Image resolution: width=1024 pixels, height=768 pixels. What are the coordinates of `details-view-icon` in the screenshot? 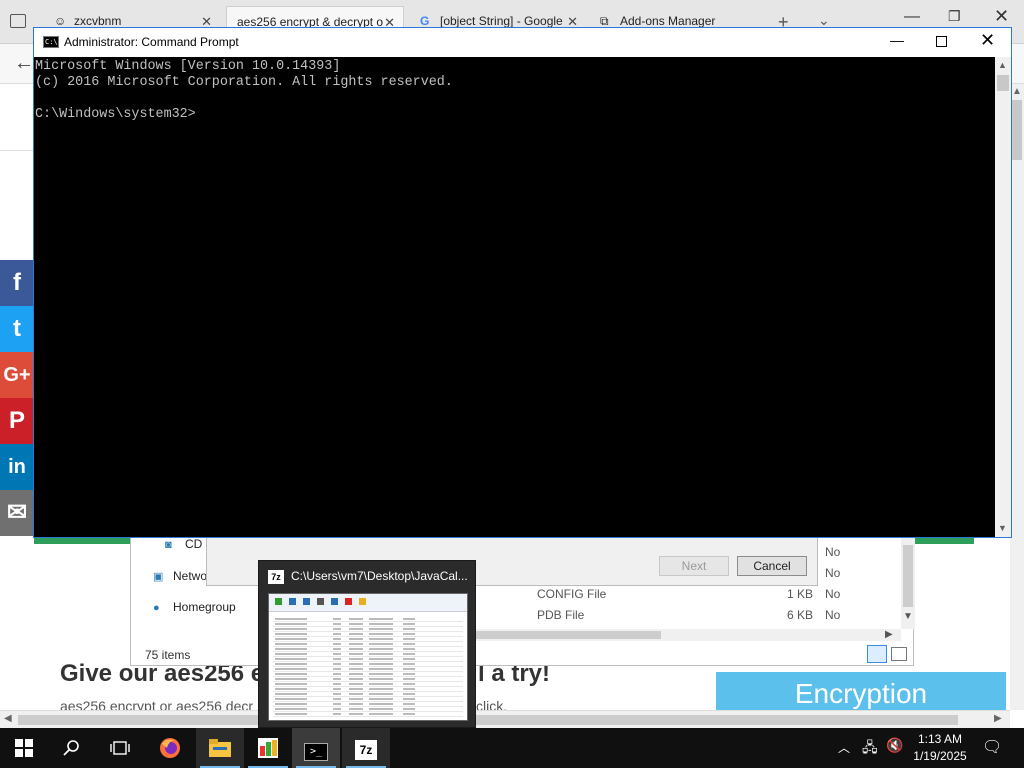 It's located at (877, 654).